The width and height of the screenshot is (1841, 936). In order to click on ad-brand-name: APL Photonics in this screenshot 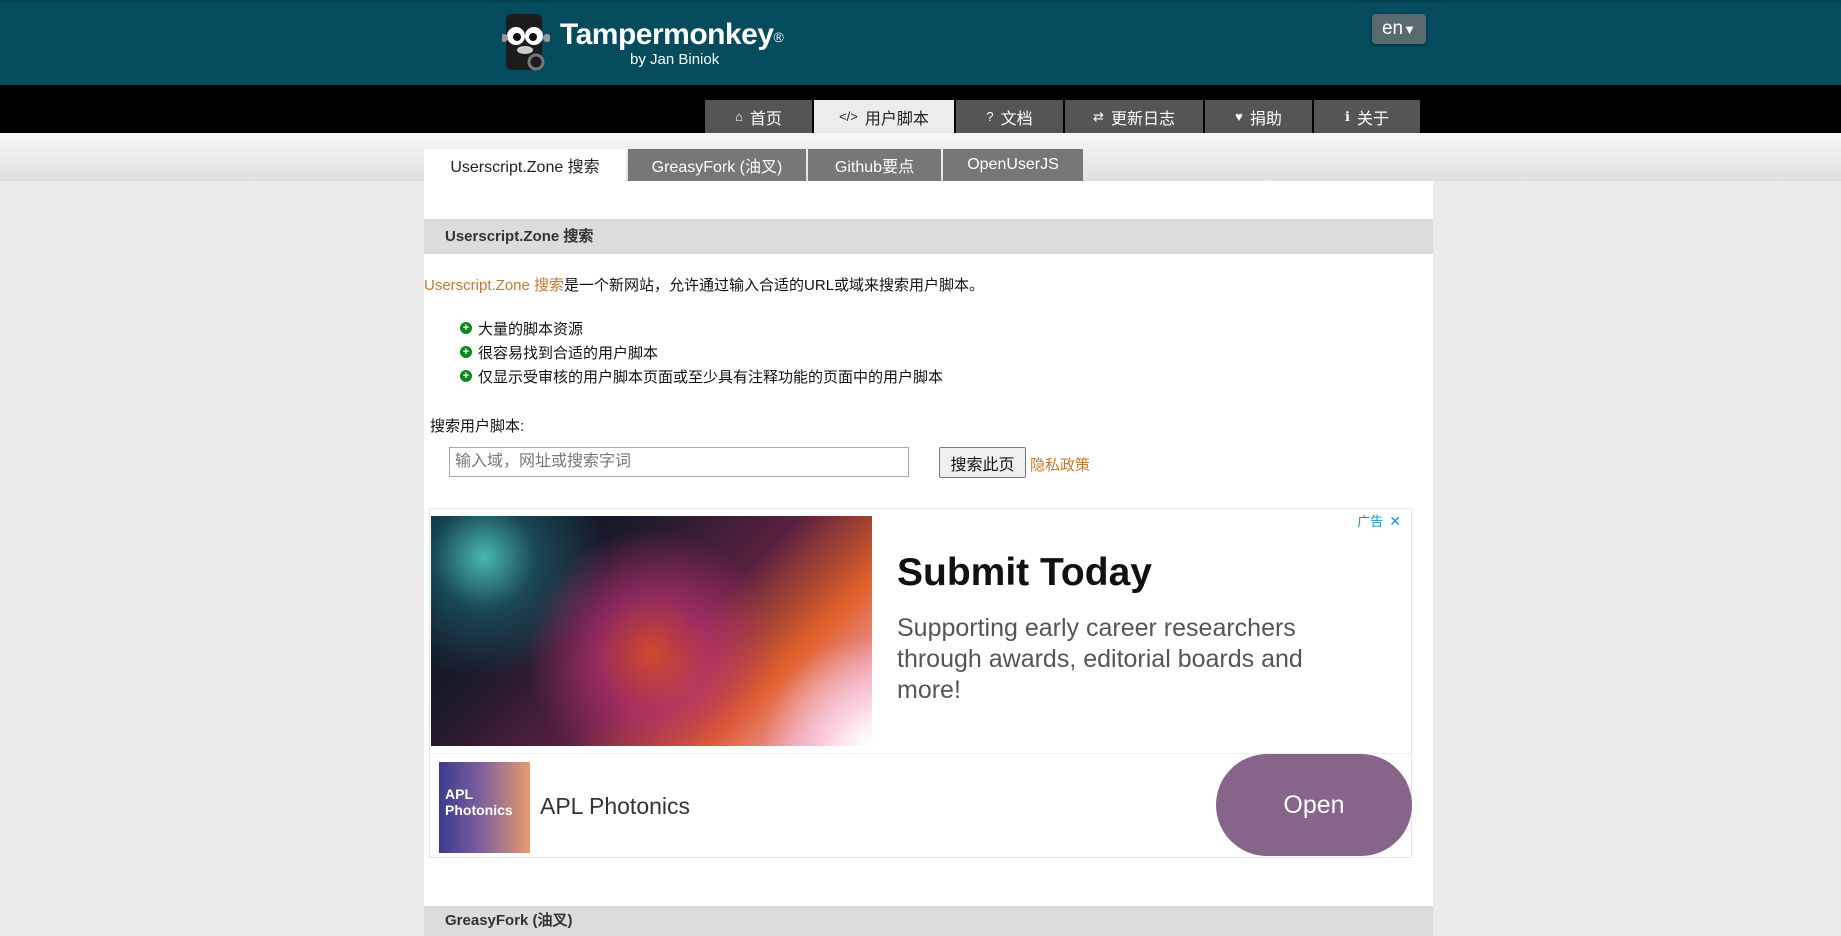, I will do `click(615, 806)`.